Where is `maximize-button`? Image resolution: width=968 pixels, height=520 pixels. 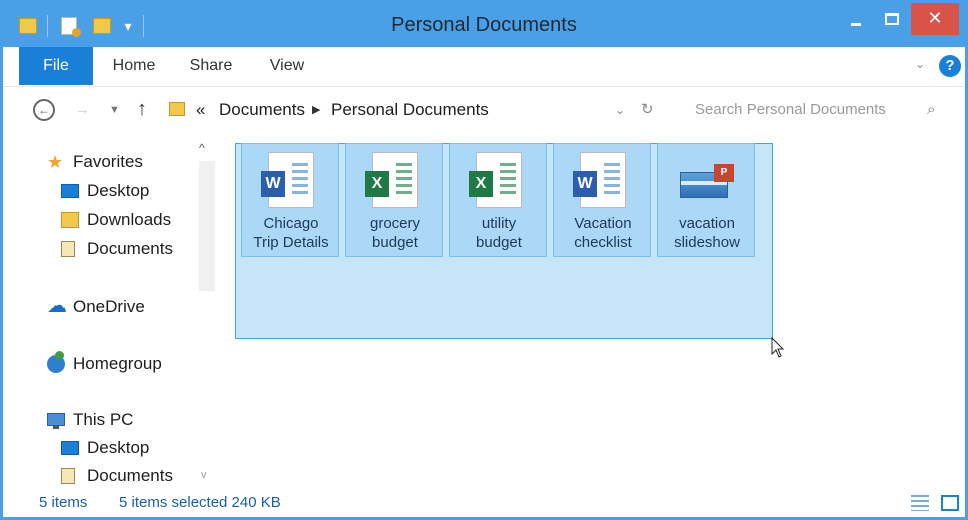 maximize-button is located at coordinates (892, 19).